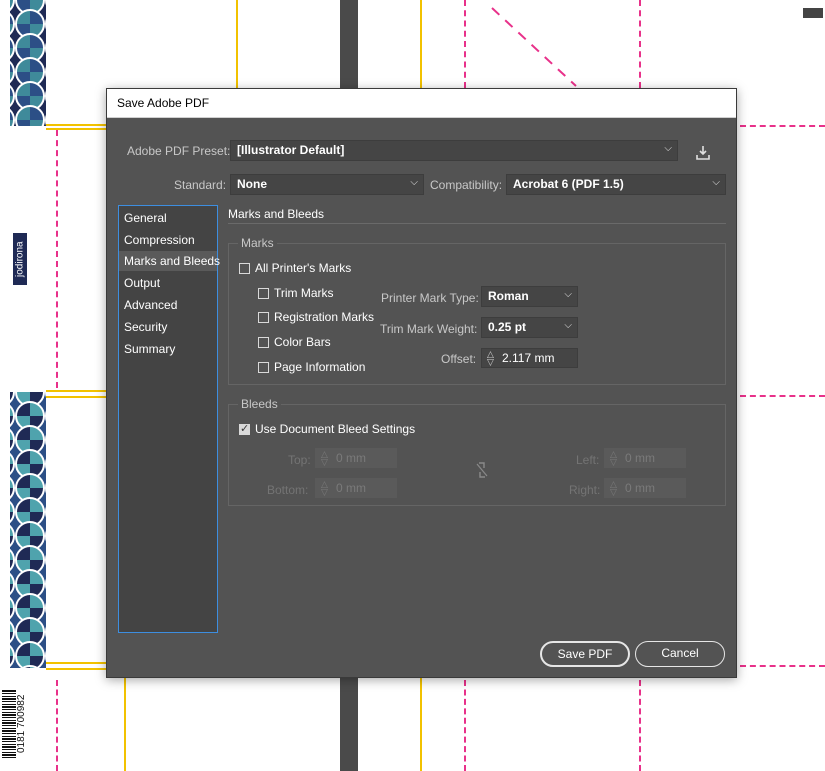 This screenshot has width=825, height=771. Describe the element at coordinates (508, 296) in the screenshot. I see `printer-mark-type-value: Roman` at that location.